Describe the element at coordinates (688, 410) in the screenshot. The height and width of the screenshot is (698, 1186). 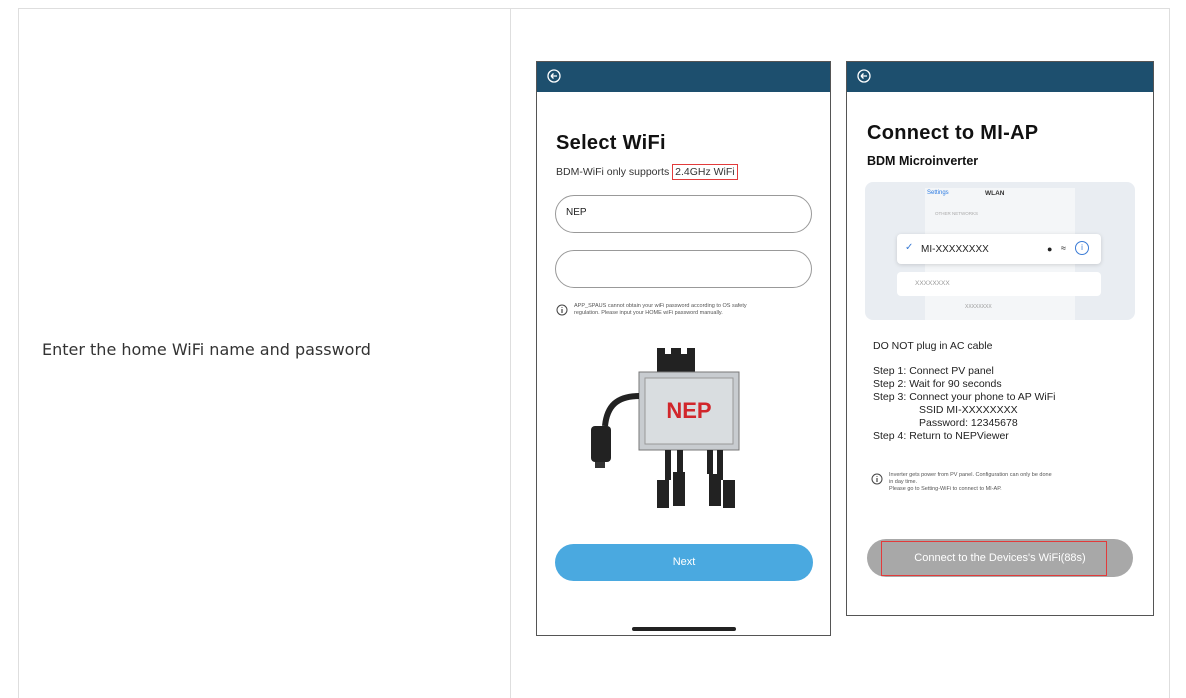
I see `product-brand: NEP` at that location.